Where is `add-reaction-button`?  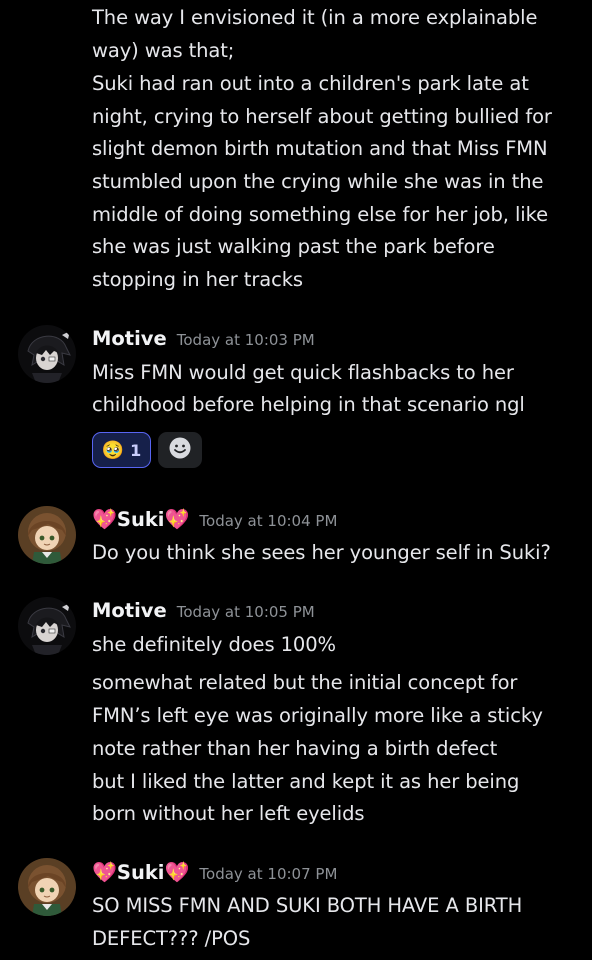 add-reaction-button is located at coordinates (180, 450).